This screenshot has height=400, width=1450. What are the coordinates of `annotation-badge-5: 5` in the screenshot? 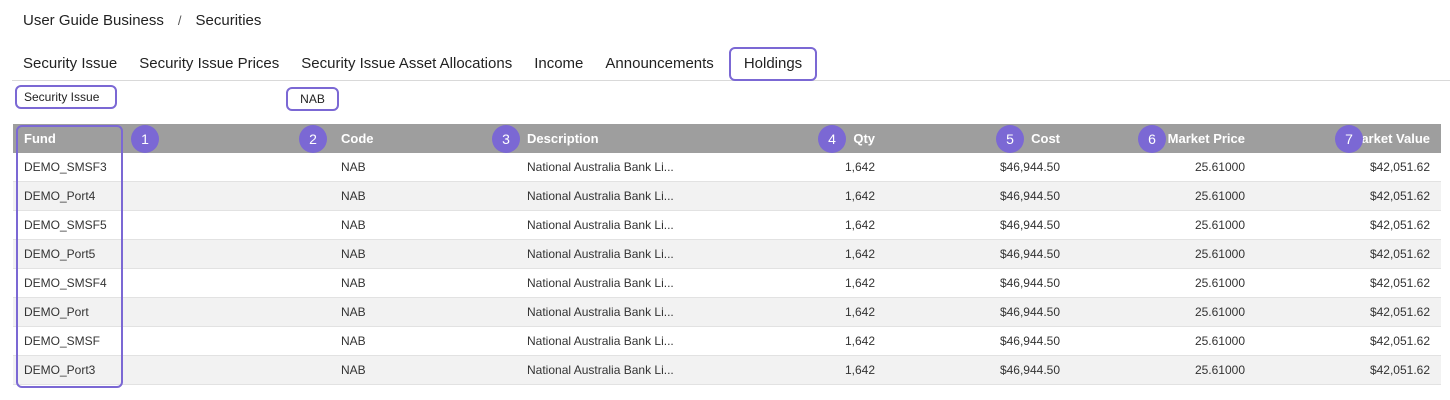 It's located at (1010, 138).